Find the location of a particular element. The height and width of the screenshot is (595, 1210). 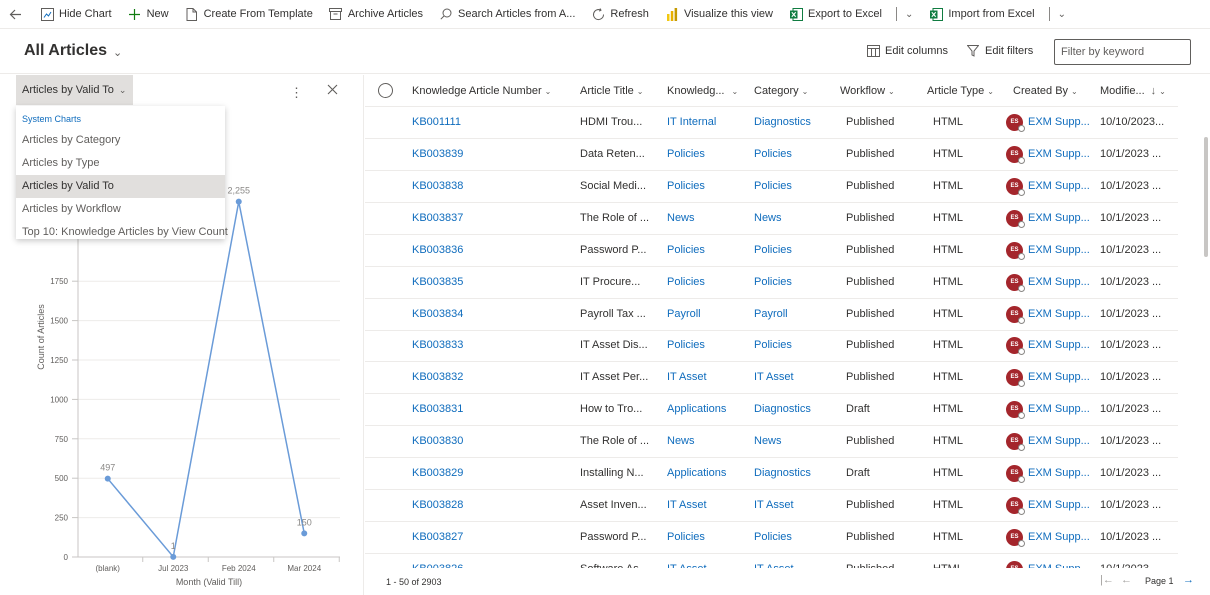

column-header-knowledge-base: Knowledg... ⌄ is located at coordinates (702, 91).